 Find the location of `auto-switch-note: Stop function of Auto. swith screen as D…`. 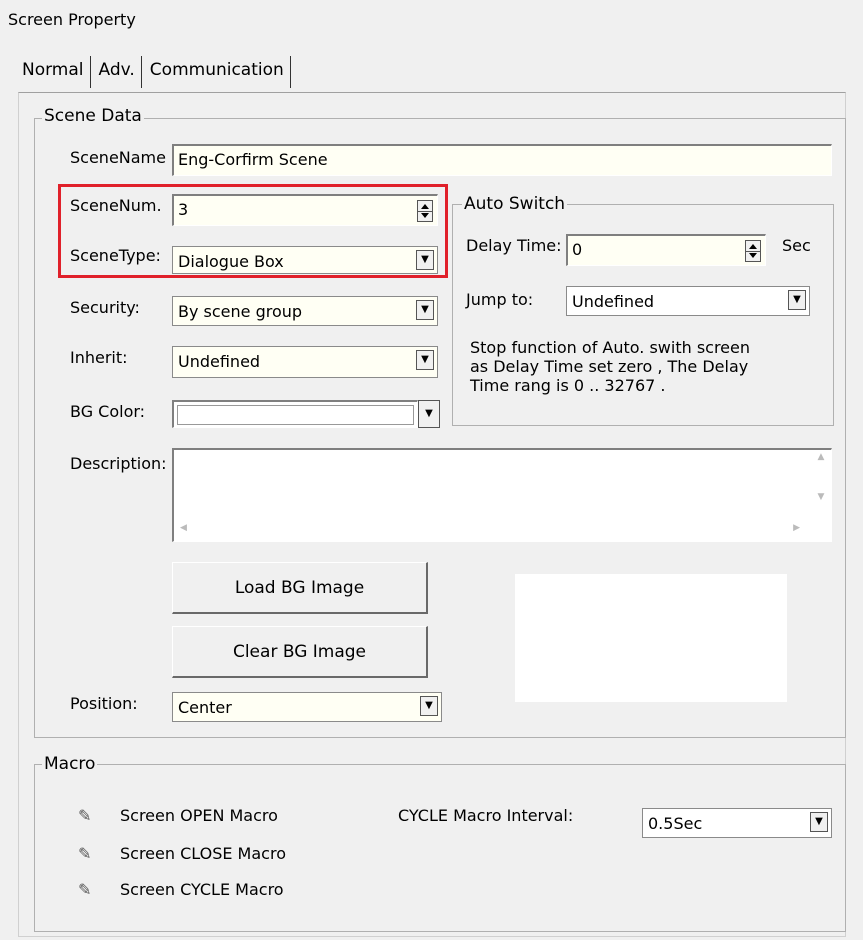

auto-switch-note: Stop function of Auto. swith screen as D… is located at coordinates (610, 366).